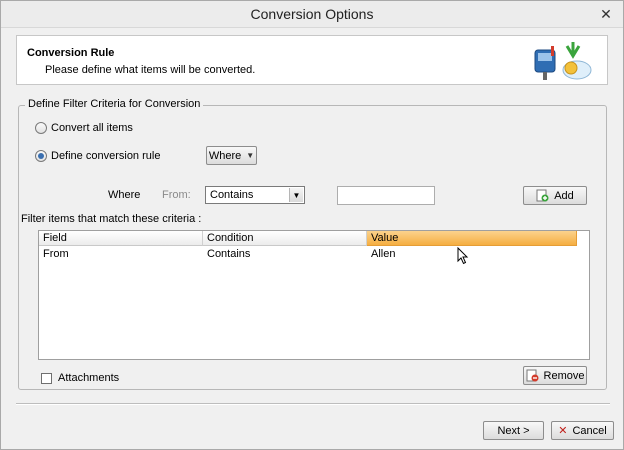  What do you see at coordinates (176, 195) in the screenshot?
I see `rule-field-label: From:` at bounding box center [176, 195].